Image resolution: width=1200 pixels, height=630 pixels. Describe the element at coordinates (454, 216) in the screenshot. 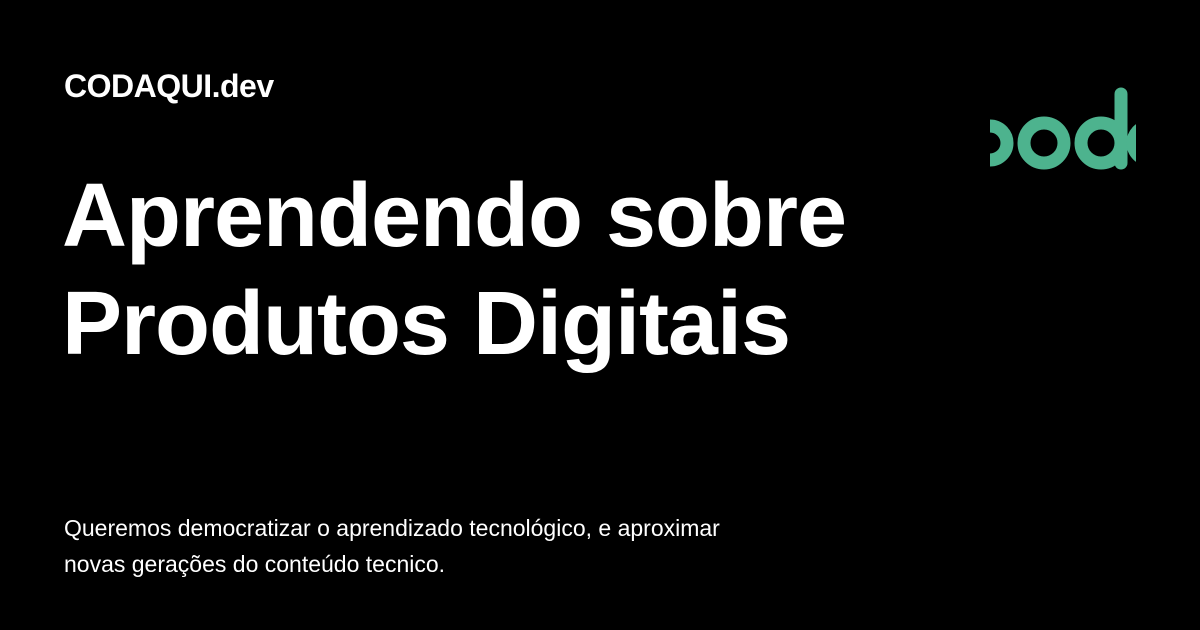

I see `page-title-line-1: Aprendendo sobre` at that location.